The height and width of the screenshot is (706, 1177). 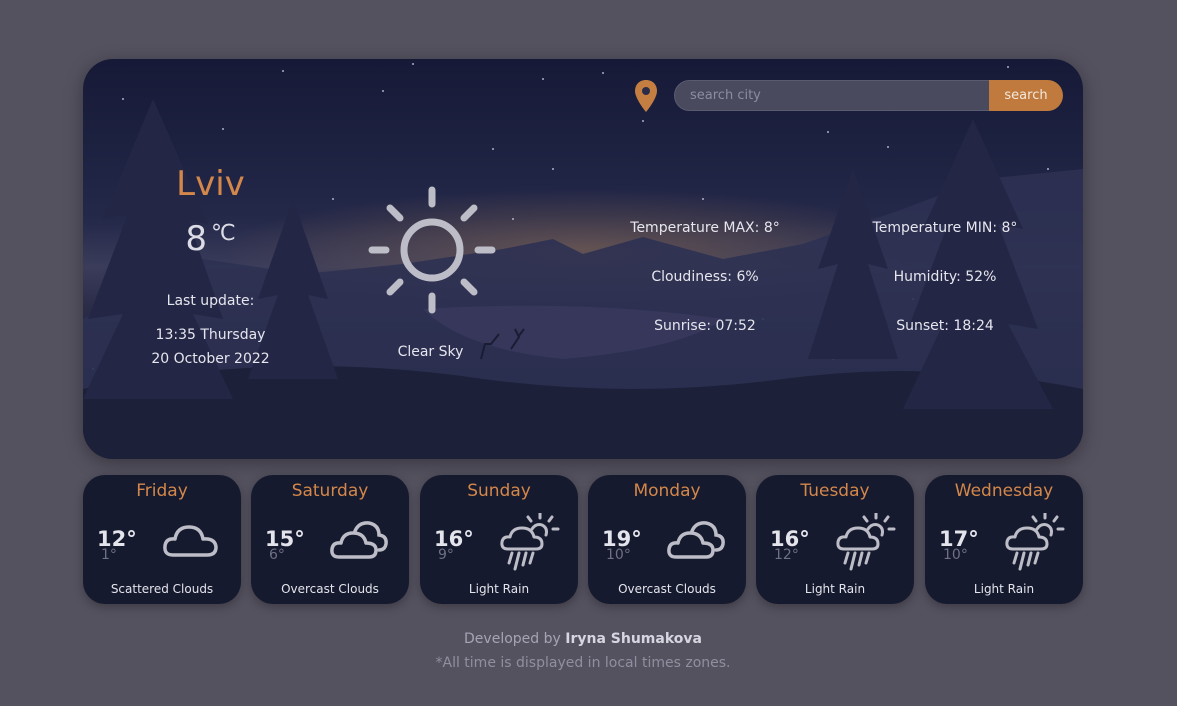 What do you see at coordinates (835, 491) in the screenshot?
I see `forecast-day: Tuesday` at bounding box center [835, 491].